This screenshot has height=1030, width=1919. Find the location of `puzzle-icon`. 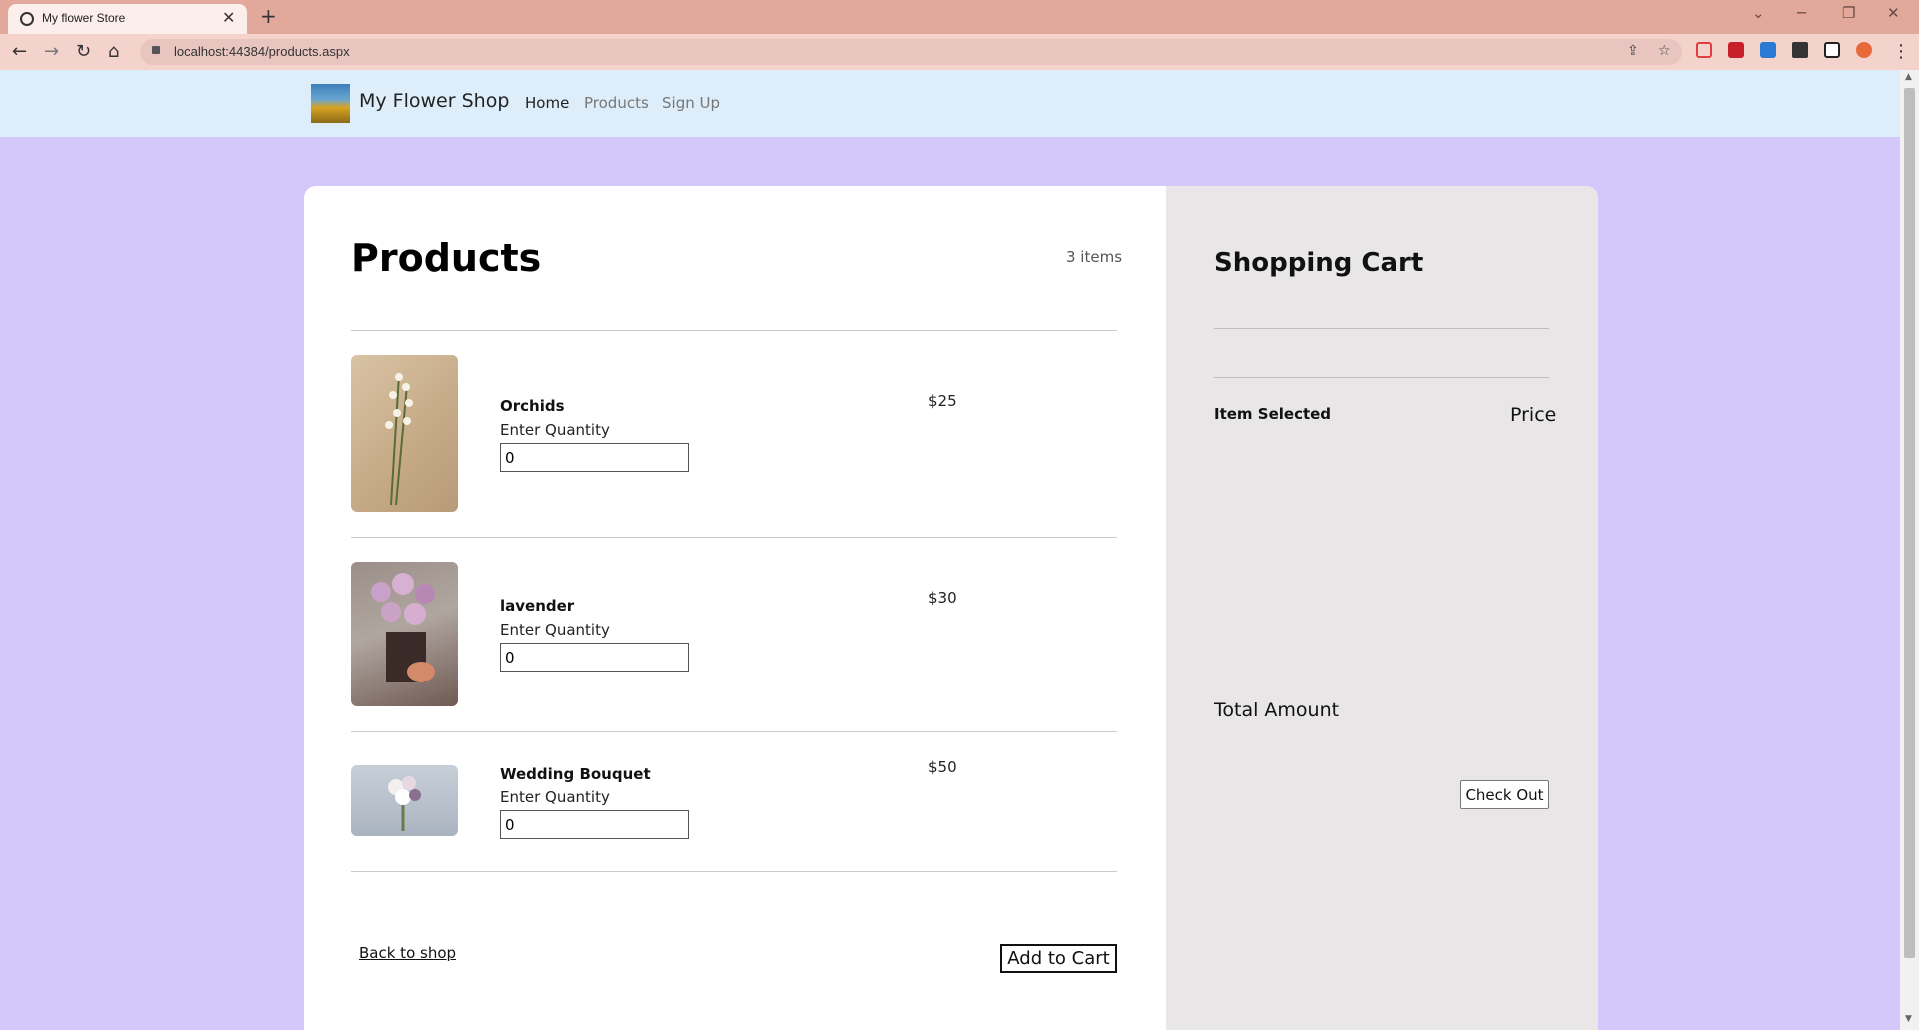

puzzle-icon is located at coordinates (1800, 50).